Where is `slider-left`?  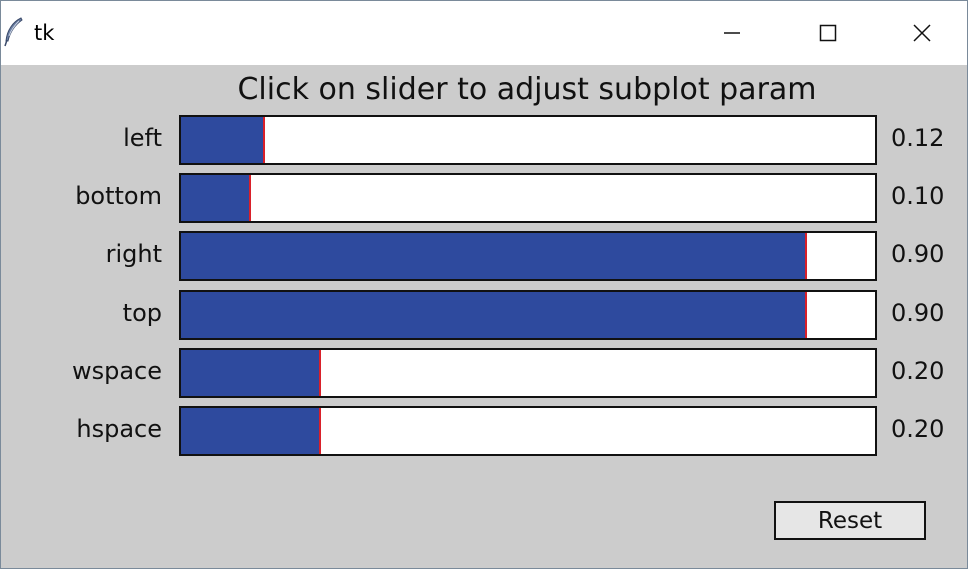
slider-left is located at coordinates (528, 140).